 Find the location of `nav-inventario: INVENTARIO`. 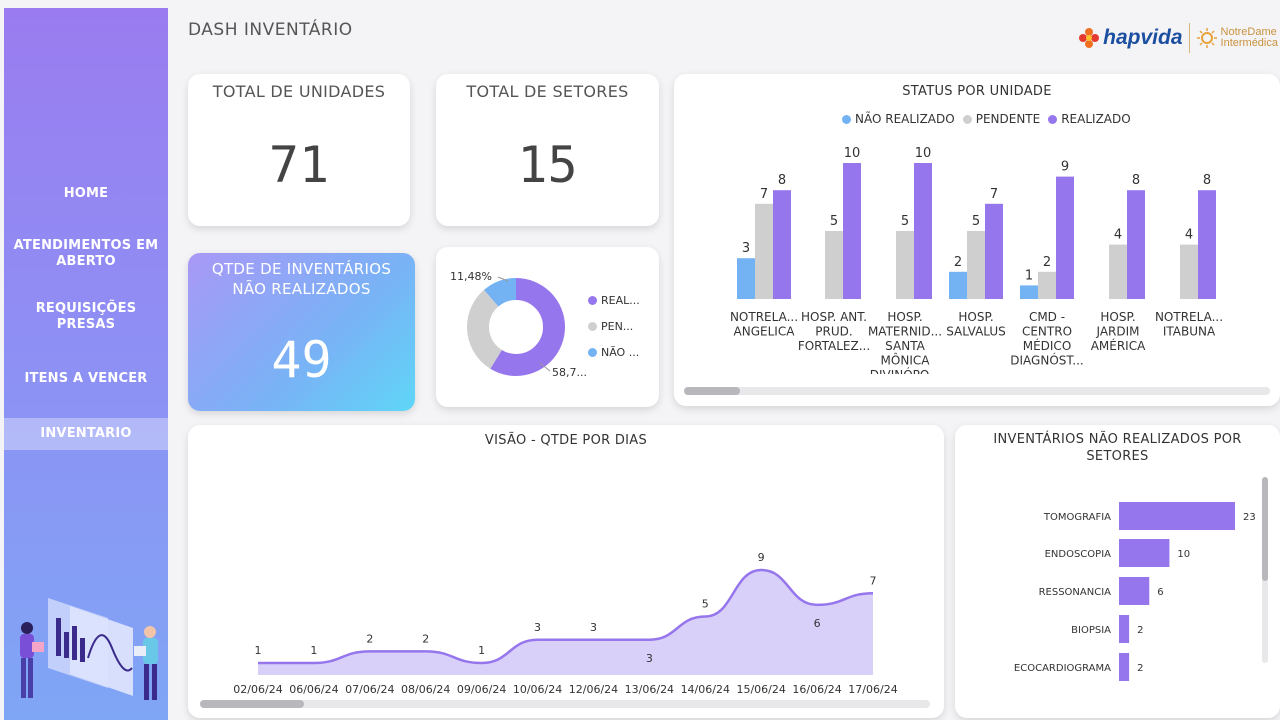

nav-inventario: INVENTARIO is located at coordinates (86, 434).